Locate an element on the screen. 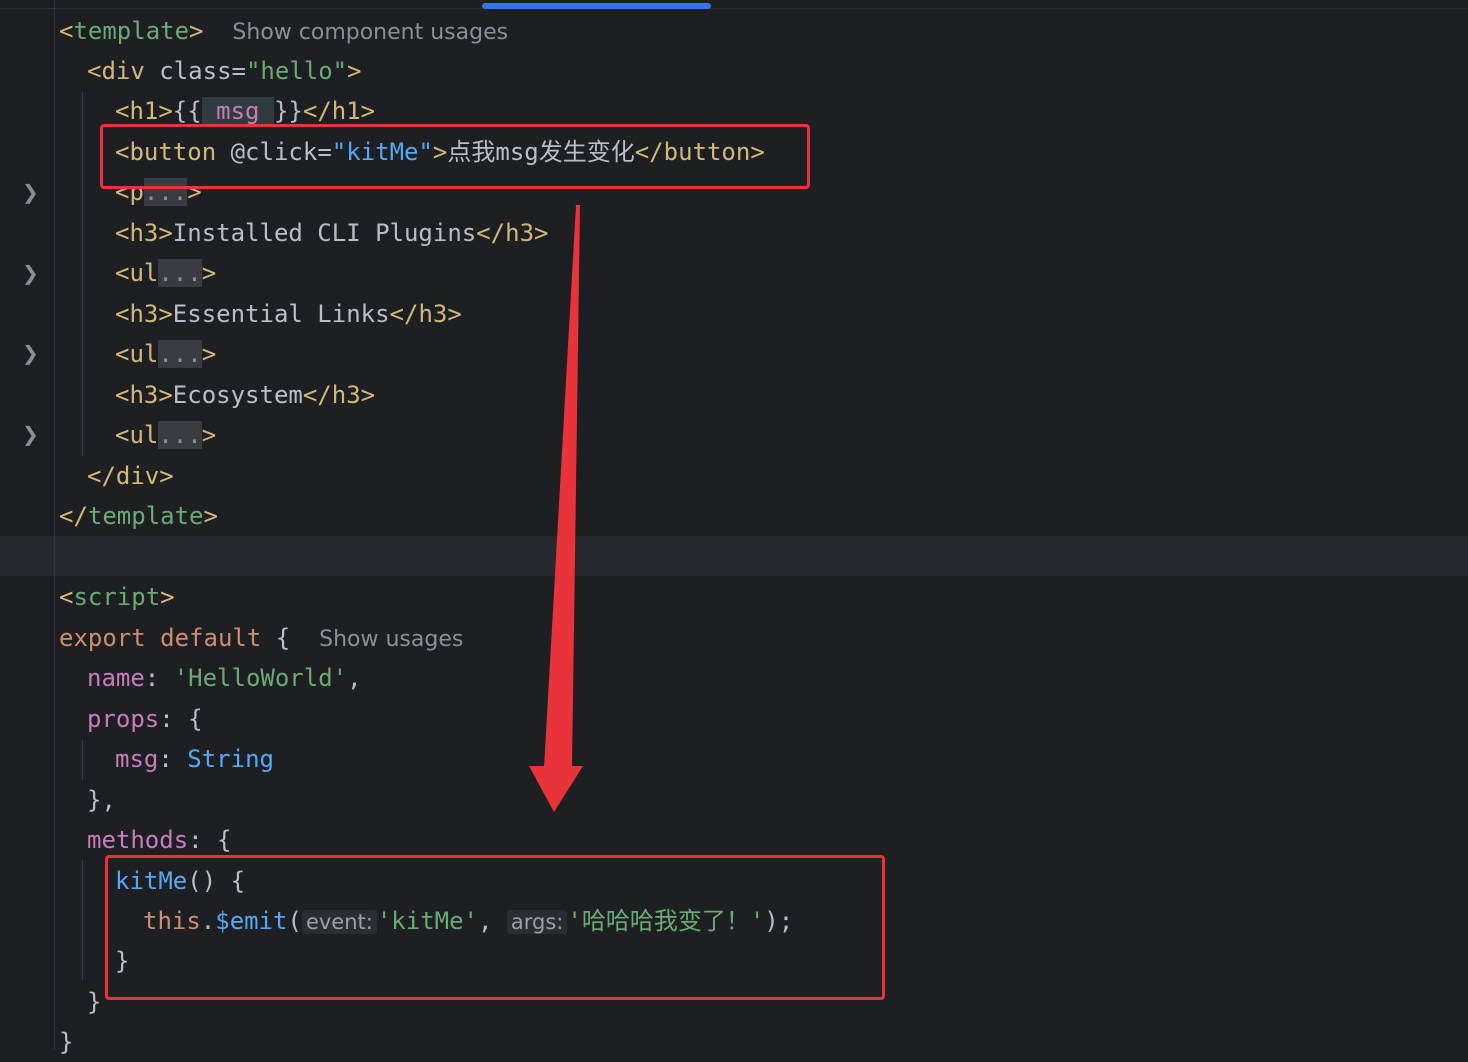 The image size is (1468, 1062). annotation-arrow-icon is located at coordinates (556, 508).